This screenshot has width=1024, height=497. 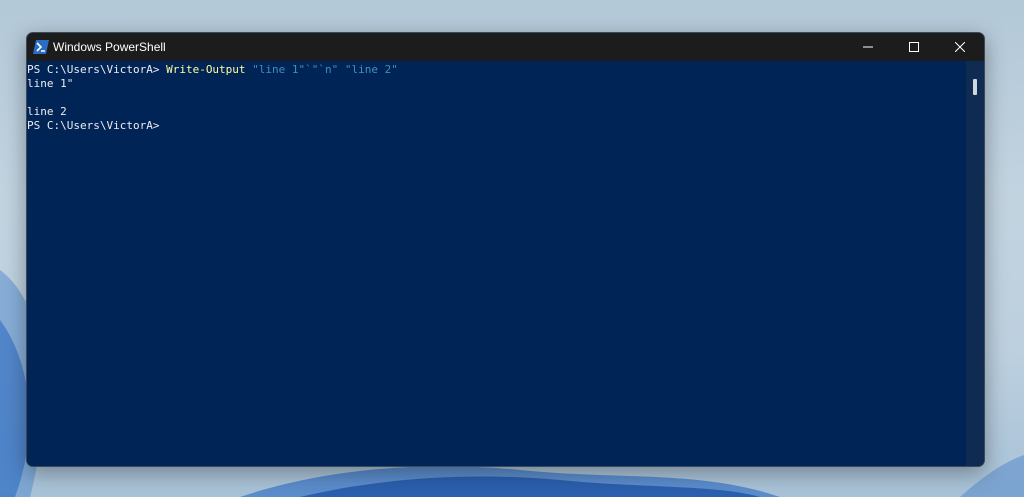 What do you see at coordinates (975, 87) in the screenshot?
I see `scrollbar-thumb` at bounding box center [975, 87].